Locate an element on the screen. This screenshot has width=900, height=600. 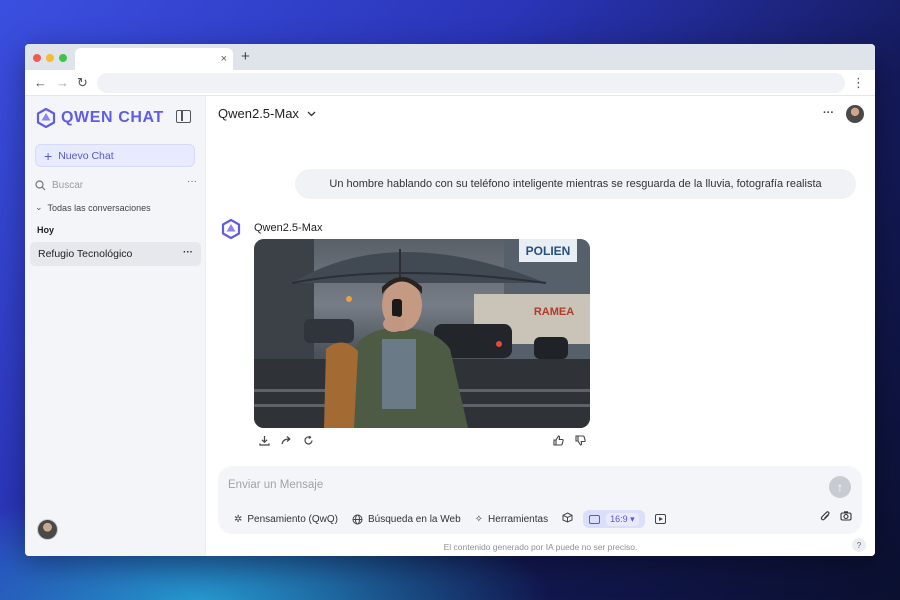
search-icon is located at coordinates (40, 184).